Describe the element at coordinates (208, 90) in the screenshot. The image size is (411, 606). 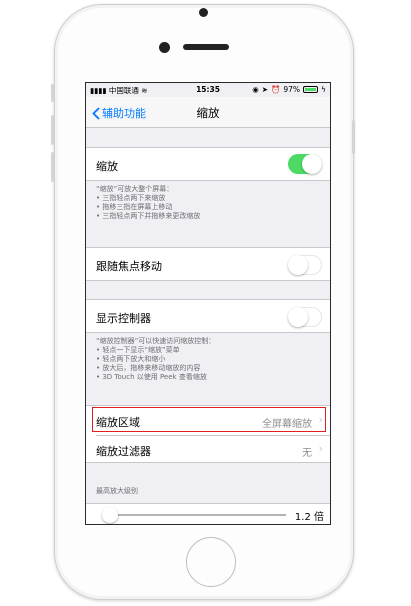
I see `status-bar: ▮▮▮▮ 中国联通 ≋ 15:35 ◉ ➤ ⏰ 97% ϟ` at that location.